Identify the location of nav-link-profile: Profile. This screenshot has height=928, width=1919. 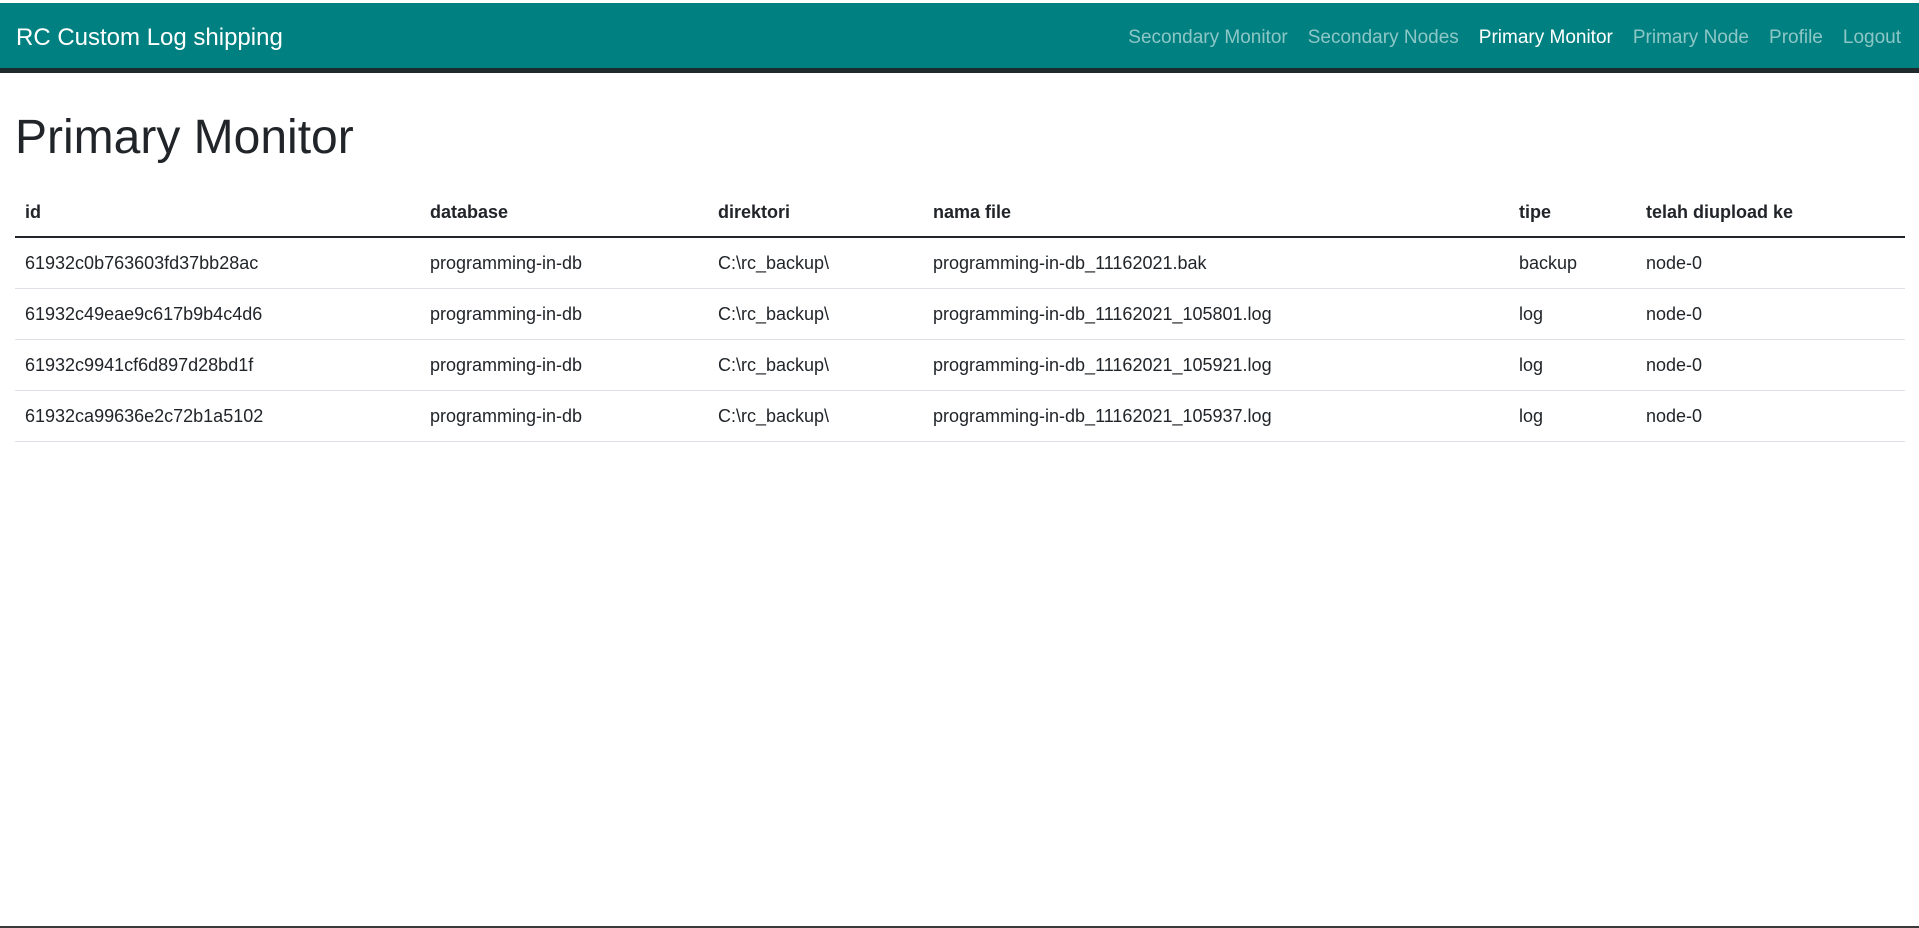
(1796, 37).